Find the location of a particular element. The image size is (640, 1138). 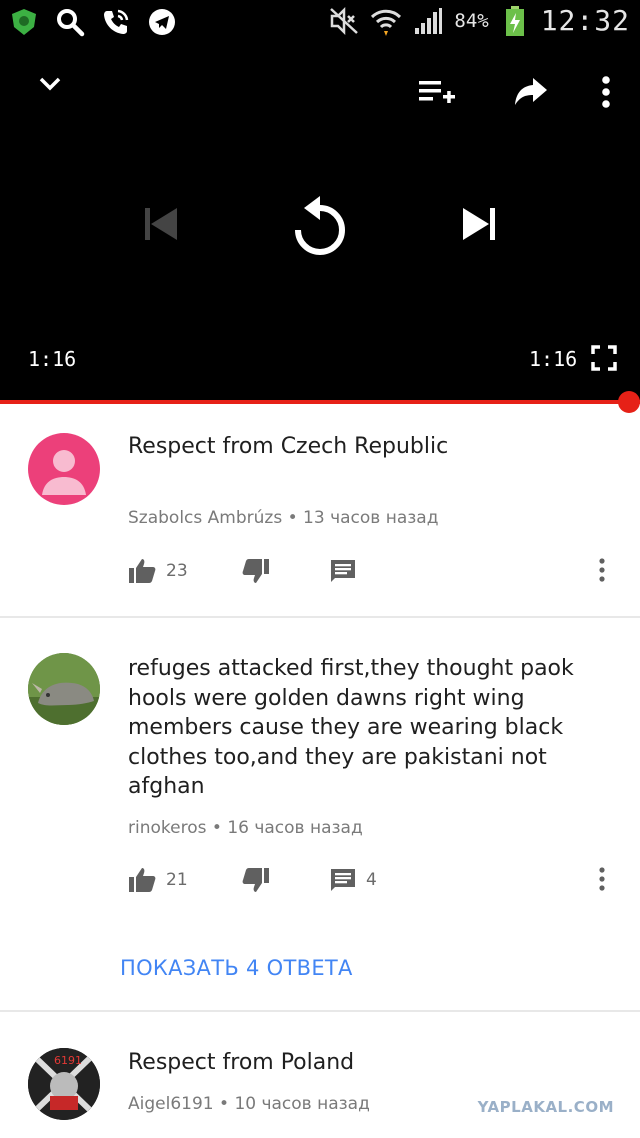

previous-button is located at coordinates (161, 224).